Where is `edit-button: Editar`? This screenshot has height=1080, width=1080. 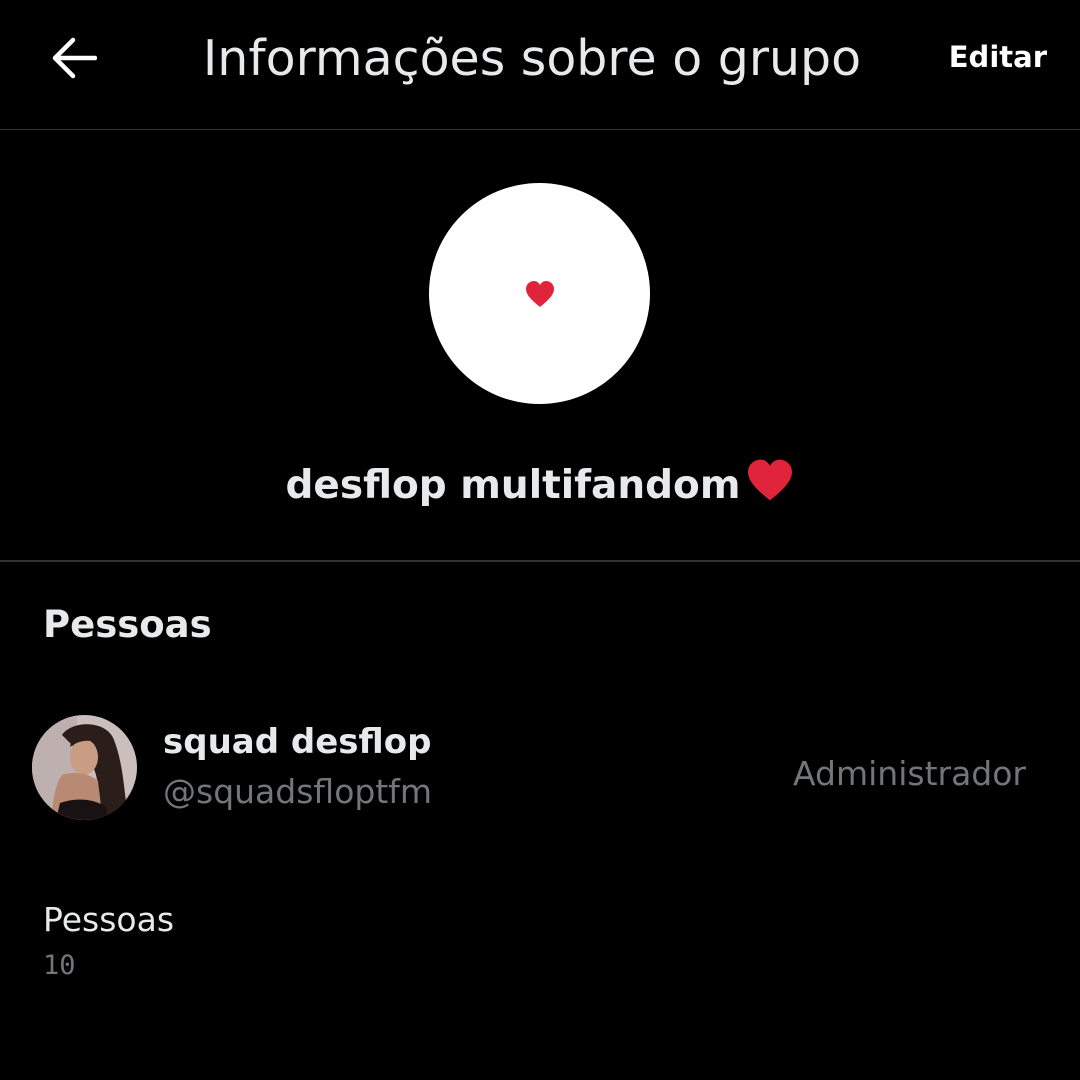
edit-button: Editar is located at coordinates (998, 57).